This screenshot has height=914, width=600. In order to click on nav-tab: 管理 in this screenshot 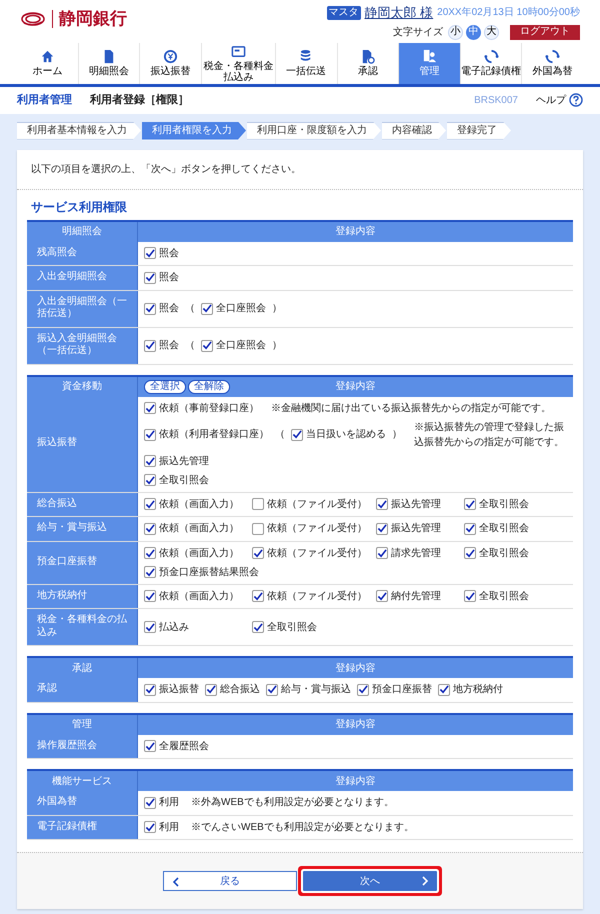, I will do `click(429, 63)`.